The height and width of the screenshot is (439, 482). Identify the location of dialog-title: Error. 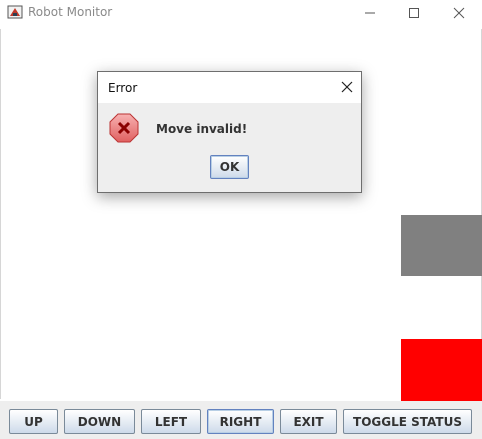
(123, 88).